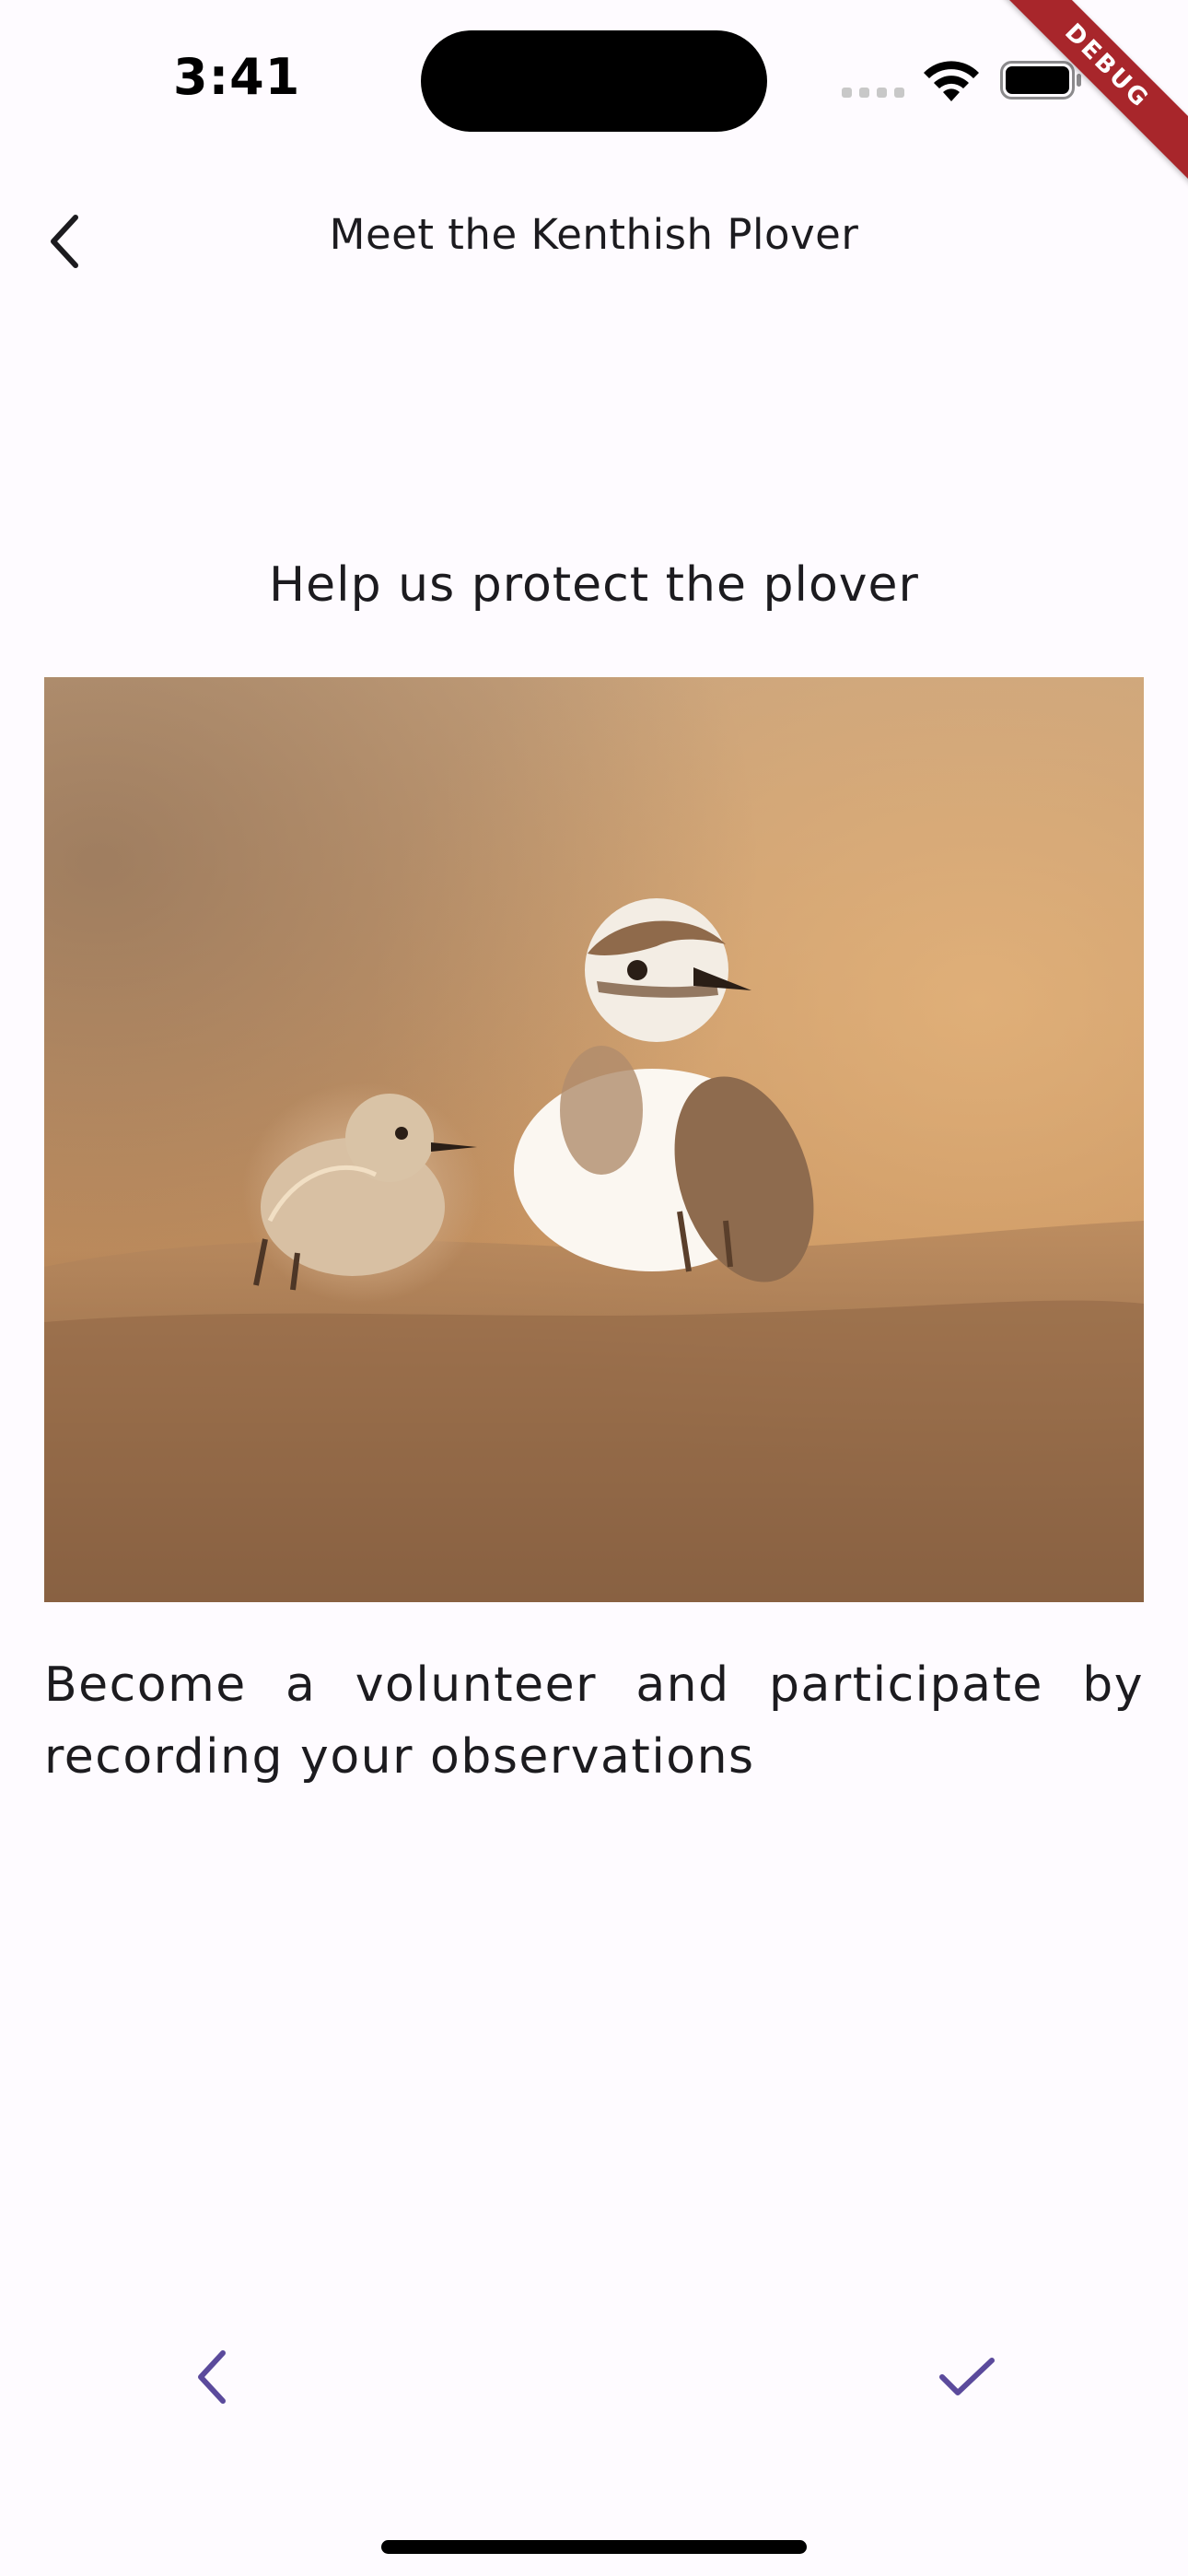 The image size is (1188, 2576). What do you see at coordinates (594, 81) in the screenshot?
I see `dynamic-island` at bounding box center [594, 81].